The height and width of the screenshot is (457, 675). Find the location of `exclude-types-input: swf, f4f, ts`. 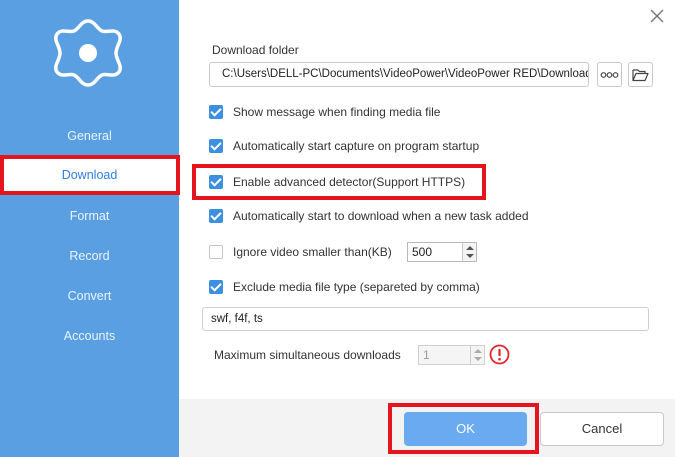

exclude-types-input: swf, f4f, ts is located at coordinates (425, 319).